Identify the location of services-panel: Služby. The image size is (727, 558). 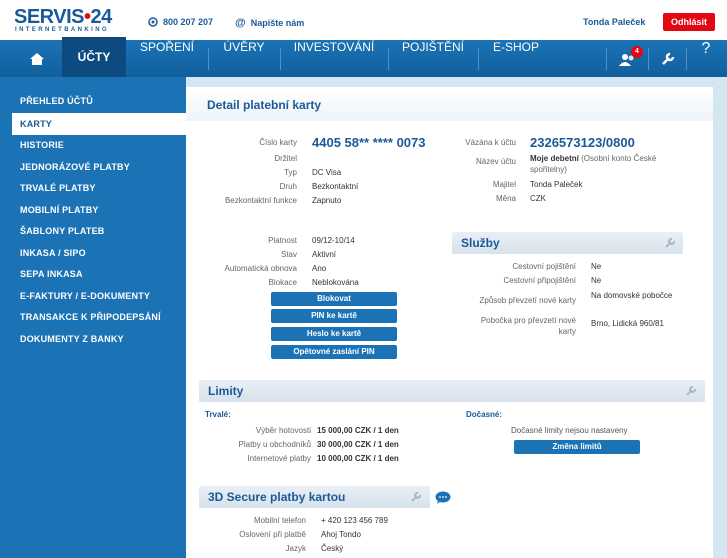
(567, 243).